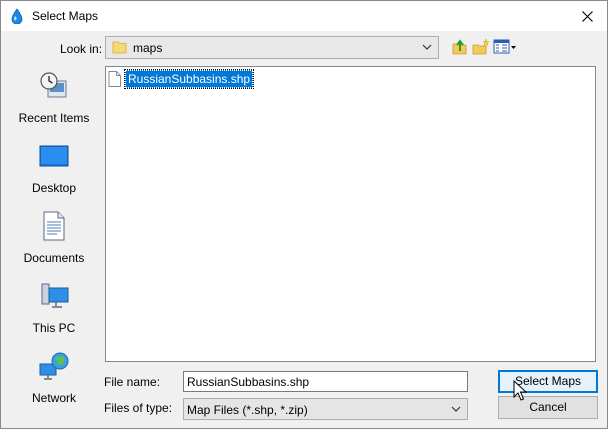  Describe the element at coordinates (325, 409) in the screenshot. I see `files-of-type-dropdown: Map Files (*.shp, *.zip)` at that location.